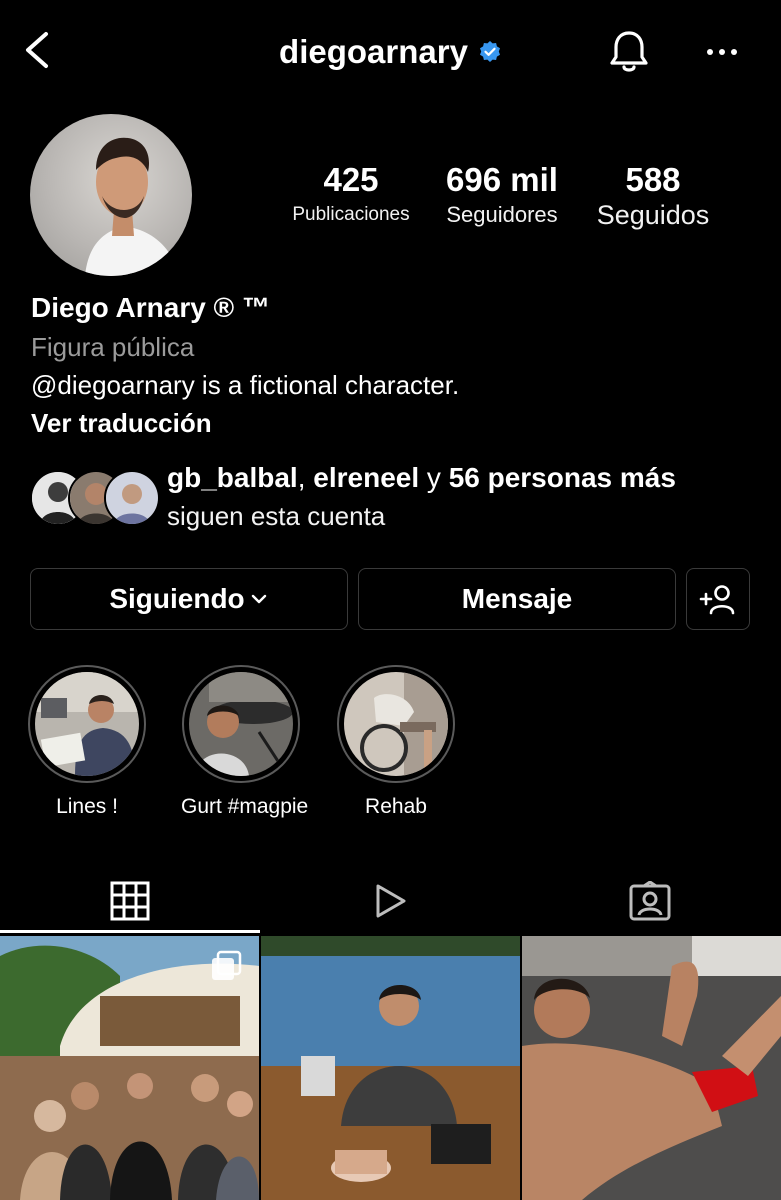  I want to click on username-text: diegoarnary, so click(373, 51).